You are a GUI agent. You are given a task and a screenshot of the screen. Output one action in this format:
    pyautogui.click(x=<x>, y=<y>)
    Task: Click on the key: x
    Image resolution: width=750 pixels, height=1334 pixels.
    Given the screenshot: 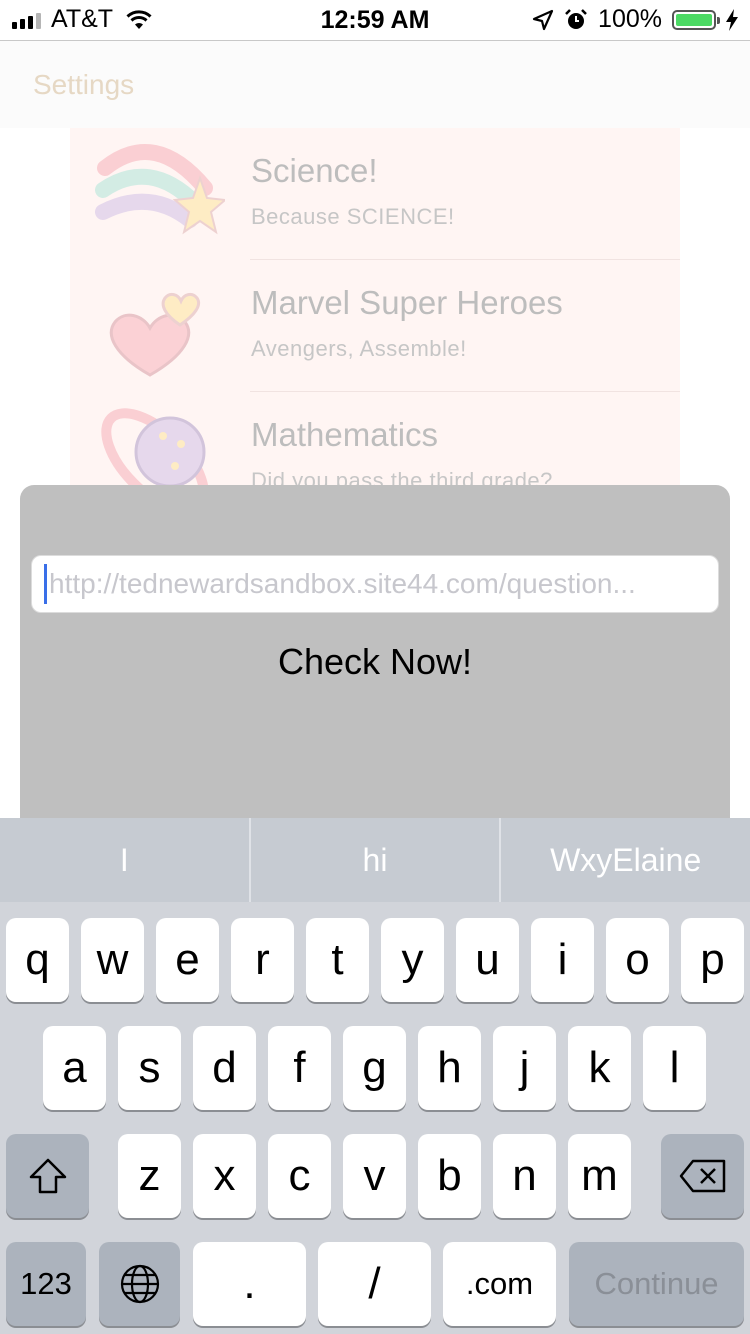 What is the action you would take?
    pyautogui.click(x=224, y=1176)
    